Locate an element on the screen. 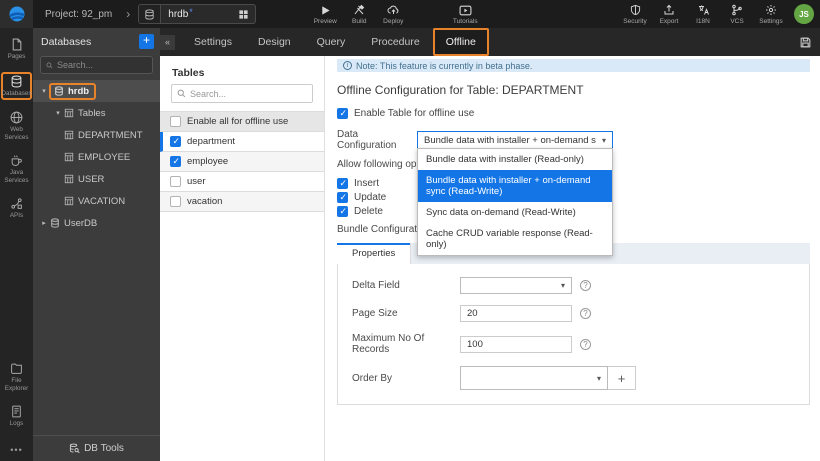  tree-node-tables: ▾ Tables is located at coordinates (96, 113).